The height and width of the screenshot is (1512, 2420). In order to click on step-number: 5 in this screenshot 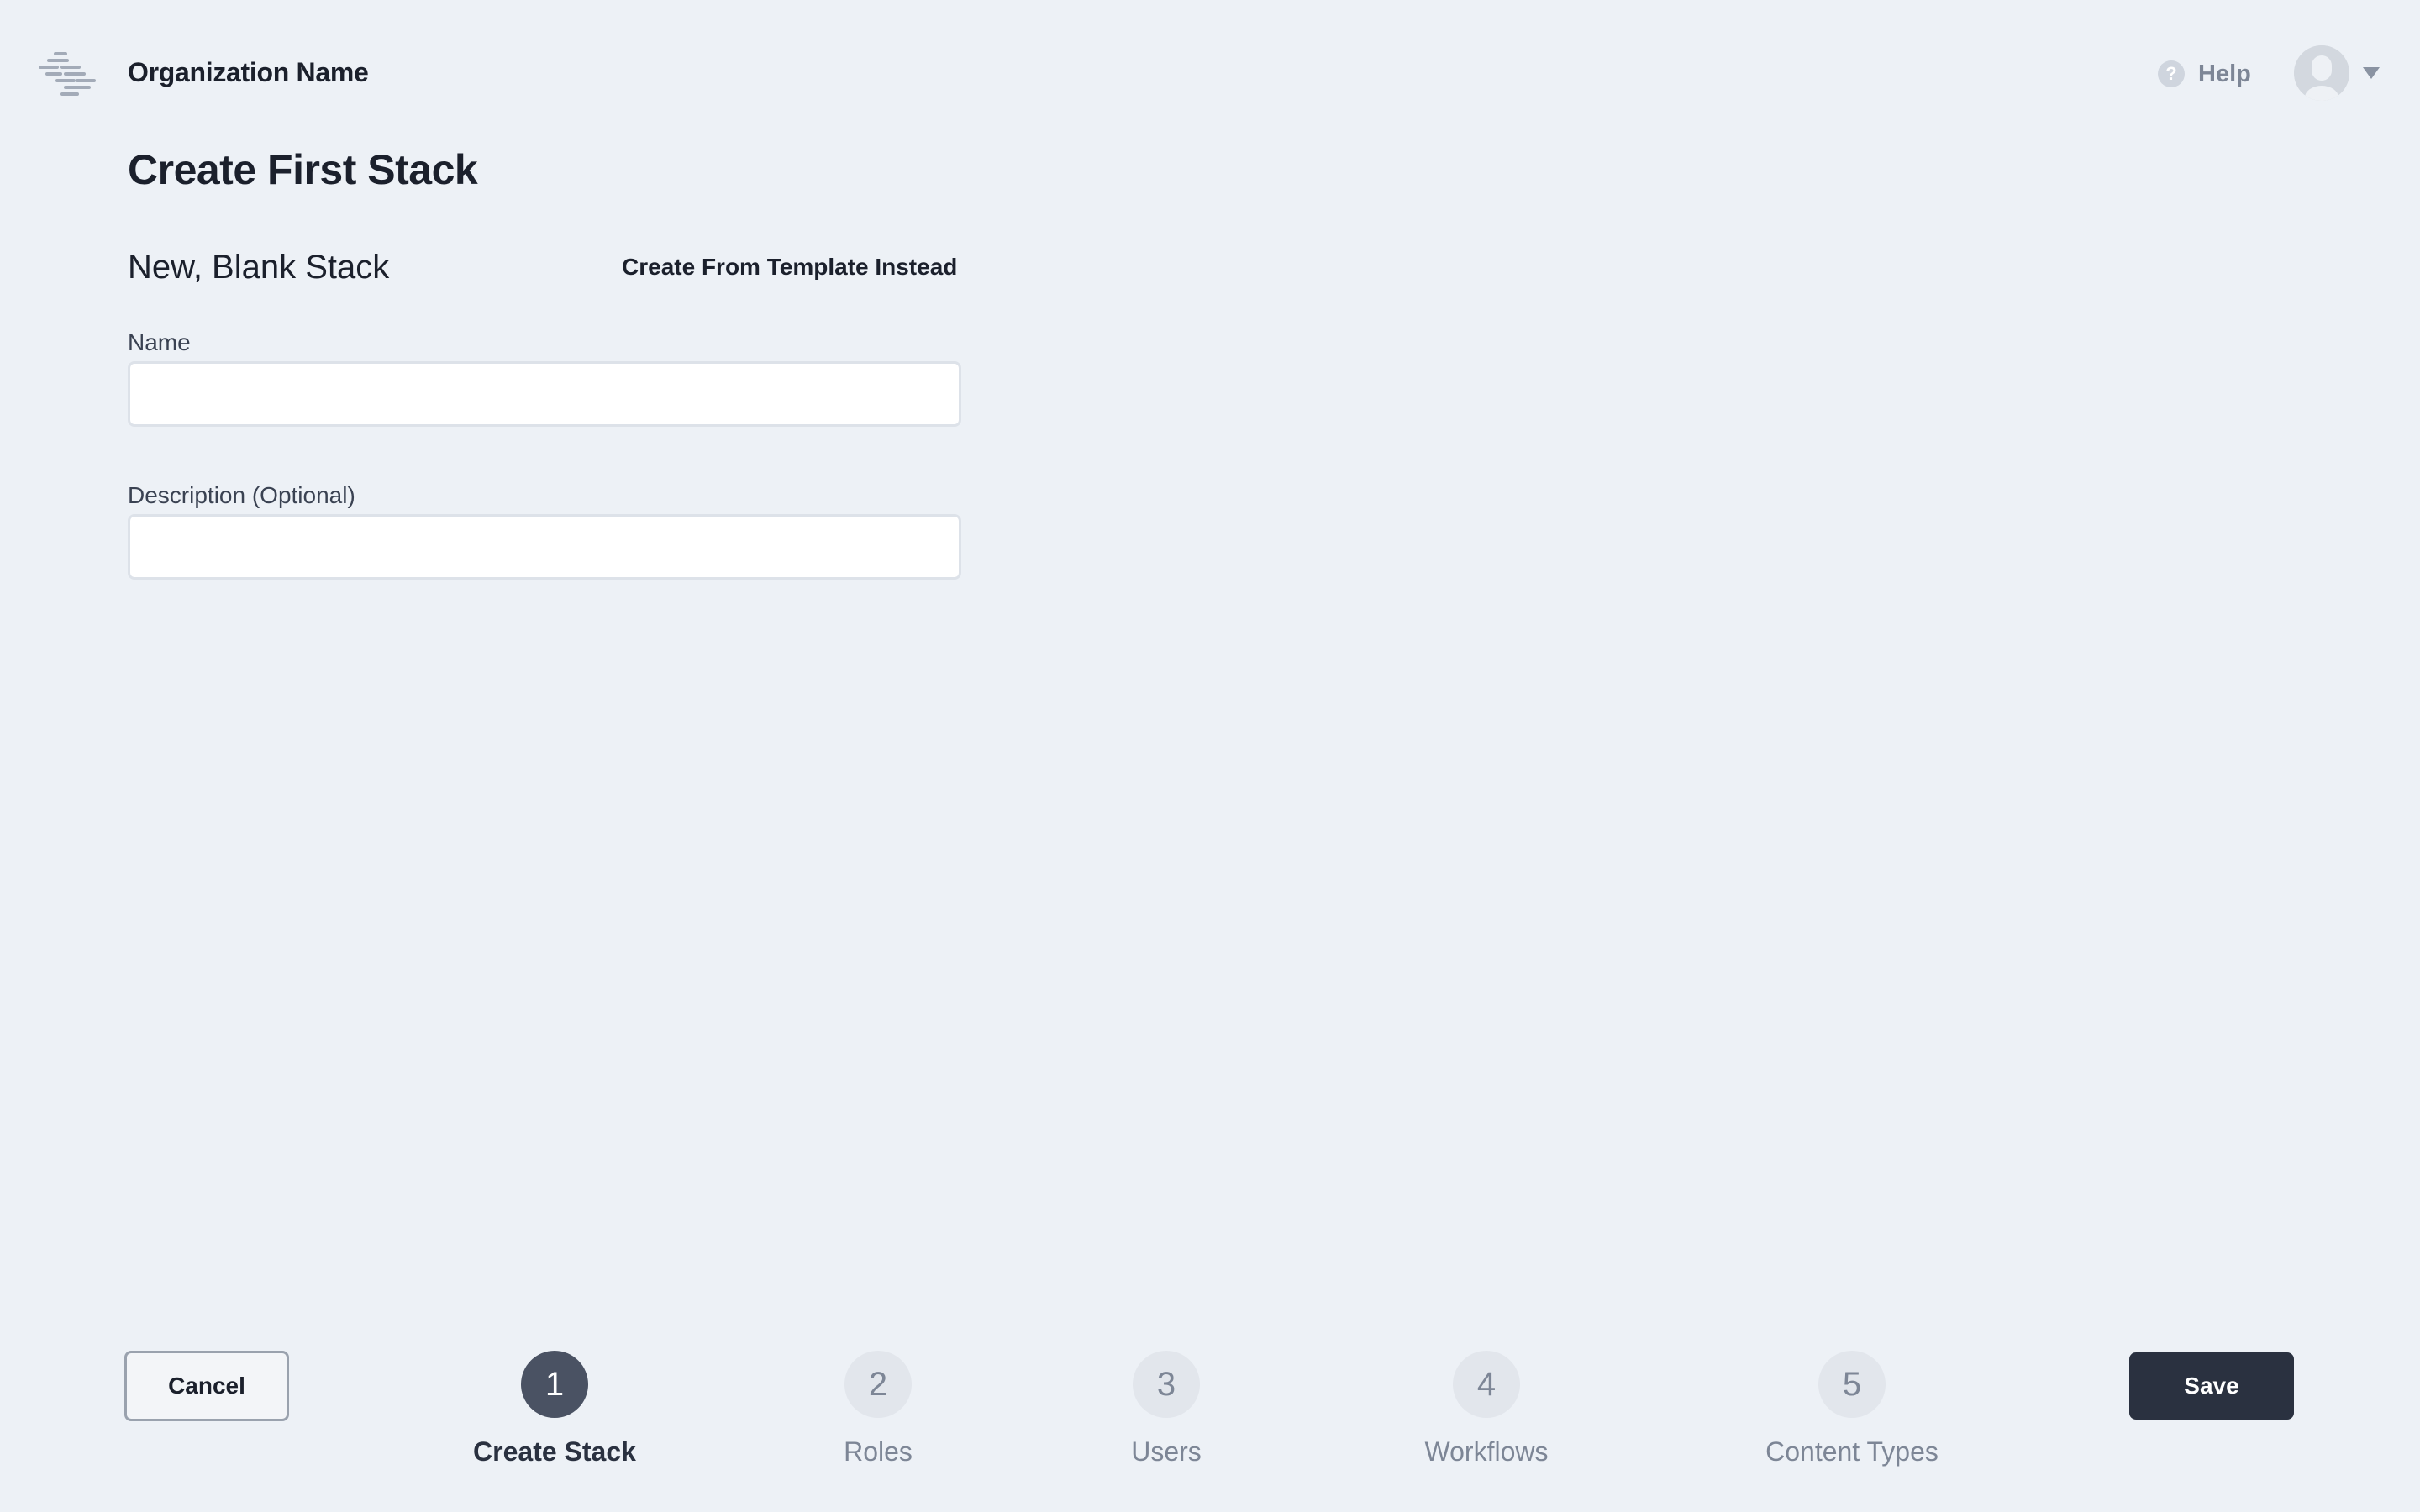, I will do `click(1852, 1384)`.